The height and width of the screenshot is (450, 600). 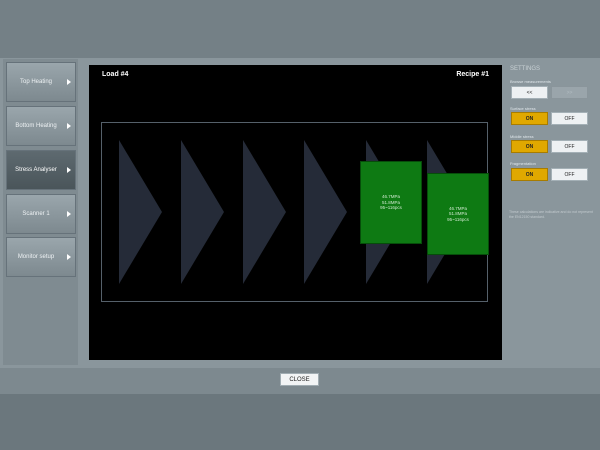 I want to click on surface-stress-on-button: ON, so click(x=529, y=118).